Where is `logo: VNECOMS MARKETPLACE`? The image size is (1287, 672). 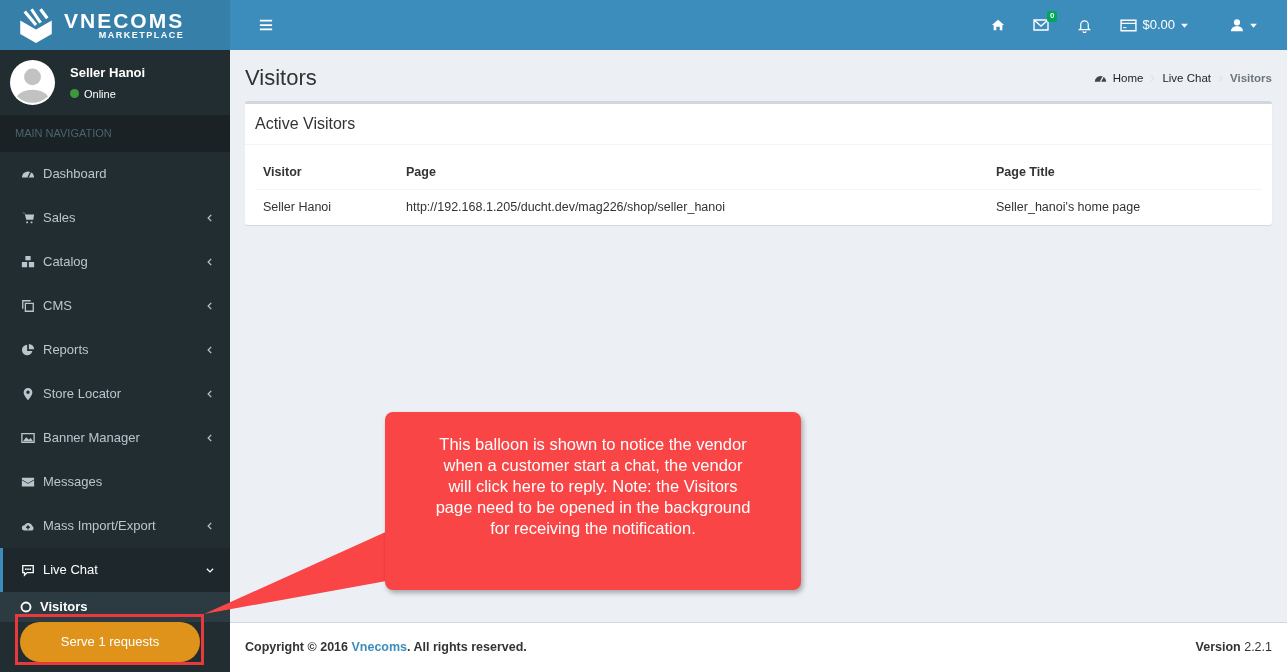 logo: VNECOMS MARKETPLACE is located at coordinates (115, 25).